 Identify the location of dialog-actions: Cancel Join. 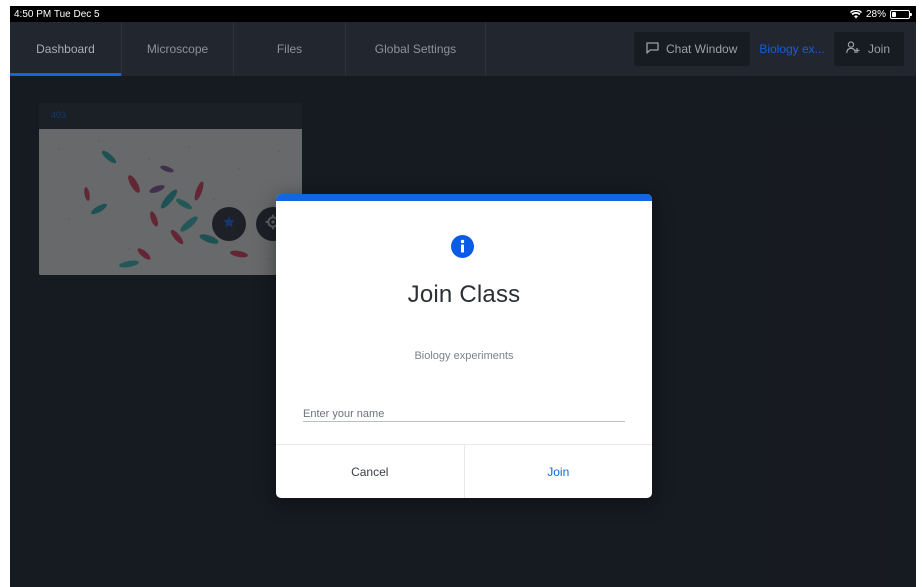
(464, 471).